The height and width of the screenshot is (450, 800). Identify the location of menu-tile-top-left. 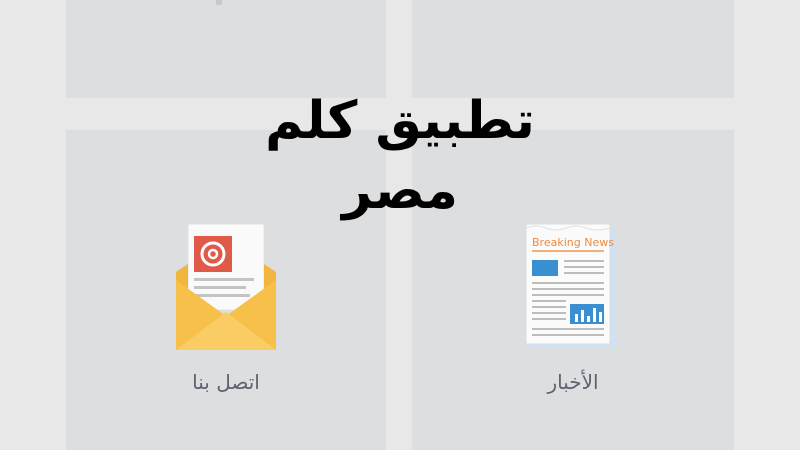
(226, 49).